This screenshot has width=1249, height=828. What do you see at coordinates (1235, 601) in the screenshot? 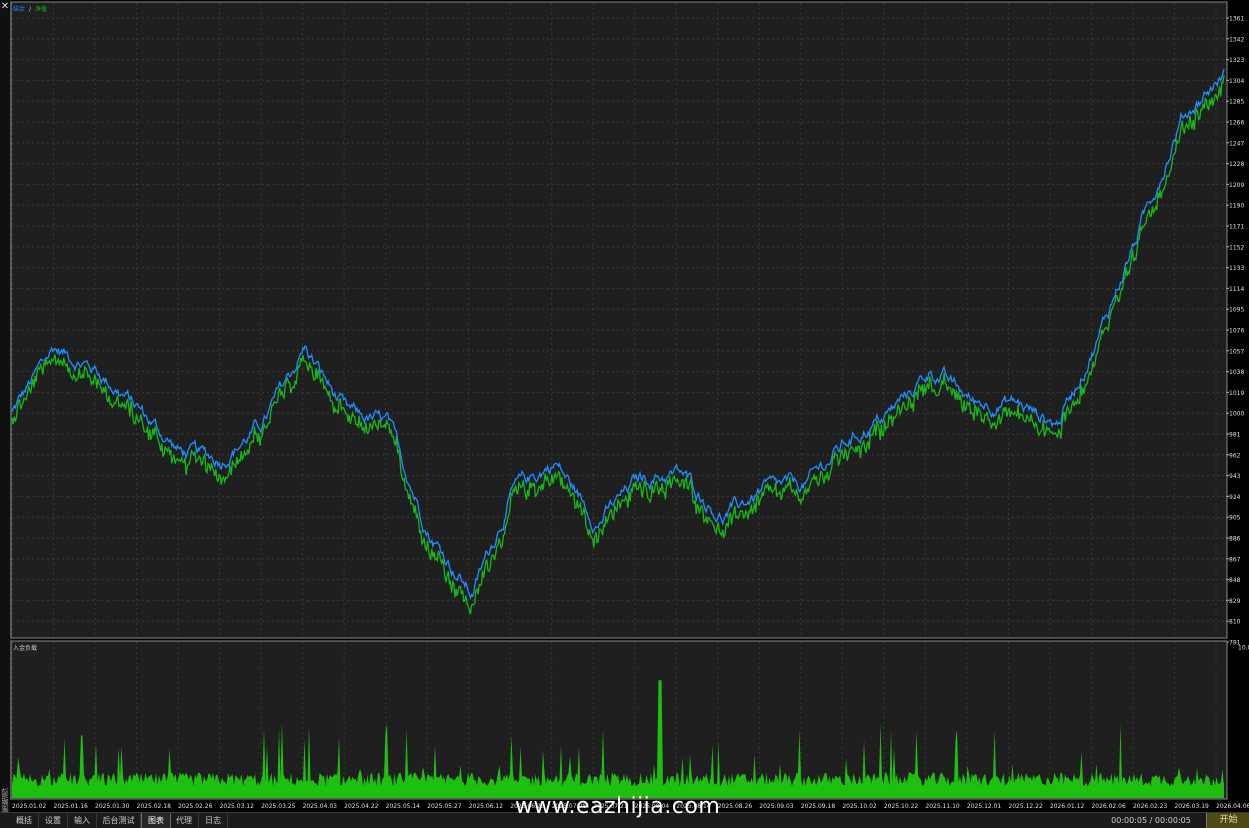
I see `y-tick-label: 829` at bounding box center [1235, 601].